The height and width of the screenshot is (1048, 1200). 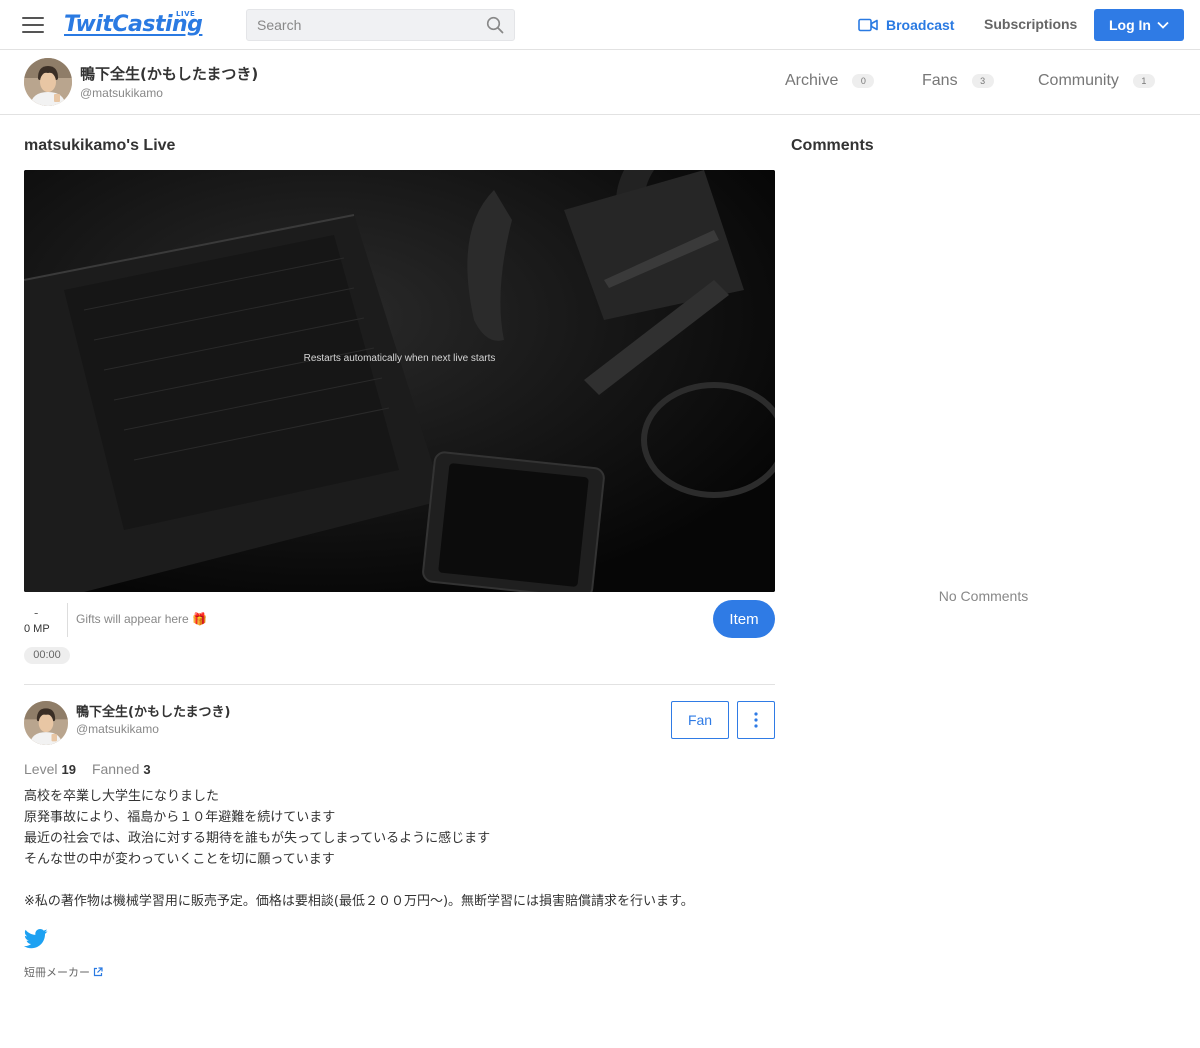 What do you see at coordinates (399, 684) in the screenshot?
I see `section-divider` at bounding box center [399, 684].